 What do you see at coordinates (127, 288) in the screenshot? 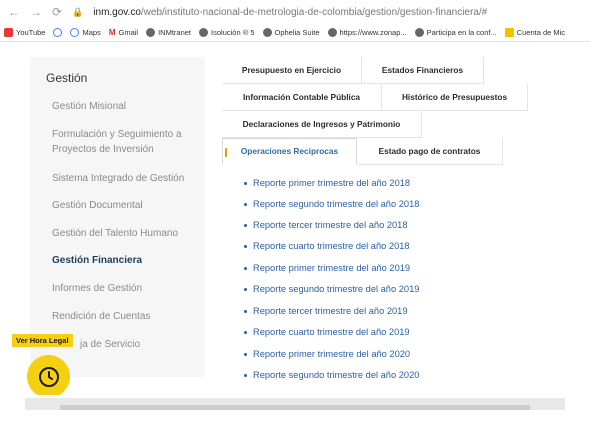
I see `sidebar-item-informes: Informes de Gestión` at bounding box center [127, 288].